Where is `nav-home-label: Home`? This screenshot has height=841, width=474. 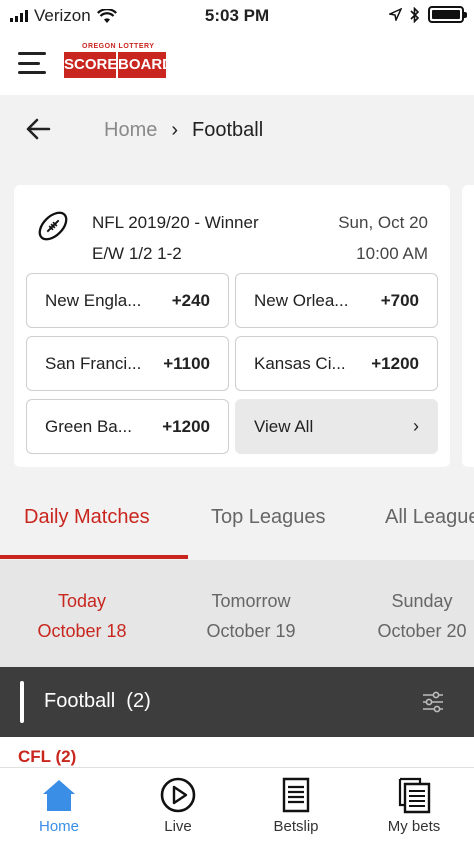 nav-home-label: Home is located at coordinates (58, 826).